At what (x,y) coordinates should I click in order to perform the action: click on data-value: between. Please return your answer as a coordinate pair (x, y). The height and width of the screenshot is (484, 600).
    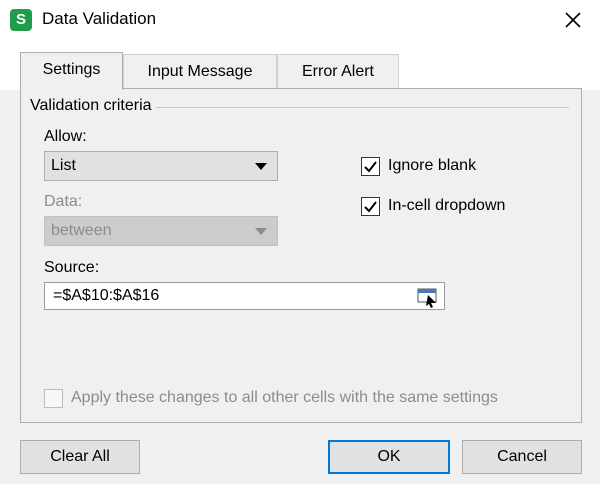
    Looking at the image, I should click on (81, 230).